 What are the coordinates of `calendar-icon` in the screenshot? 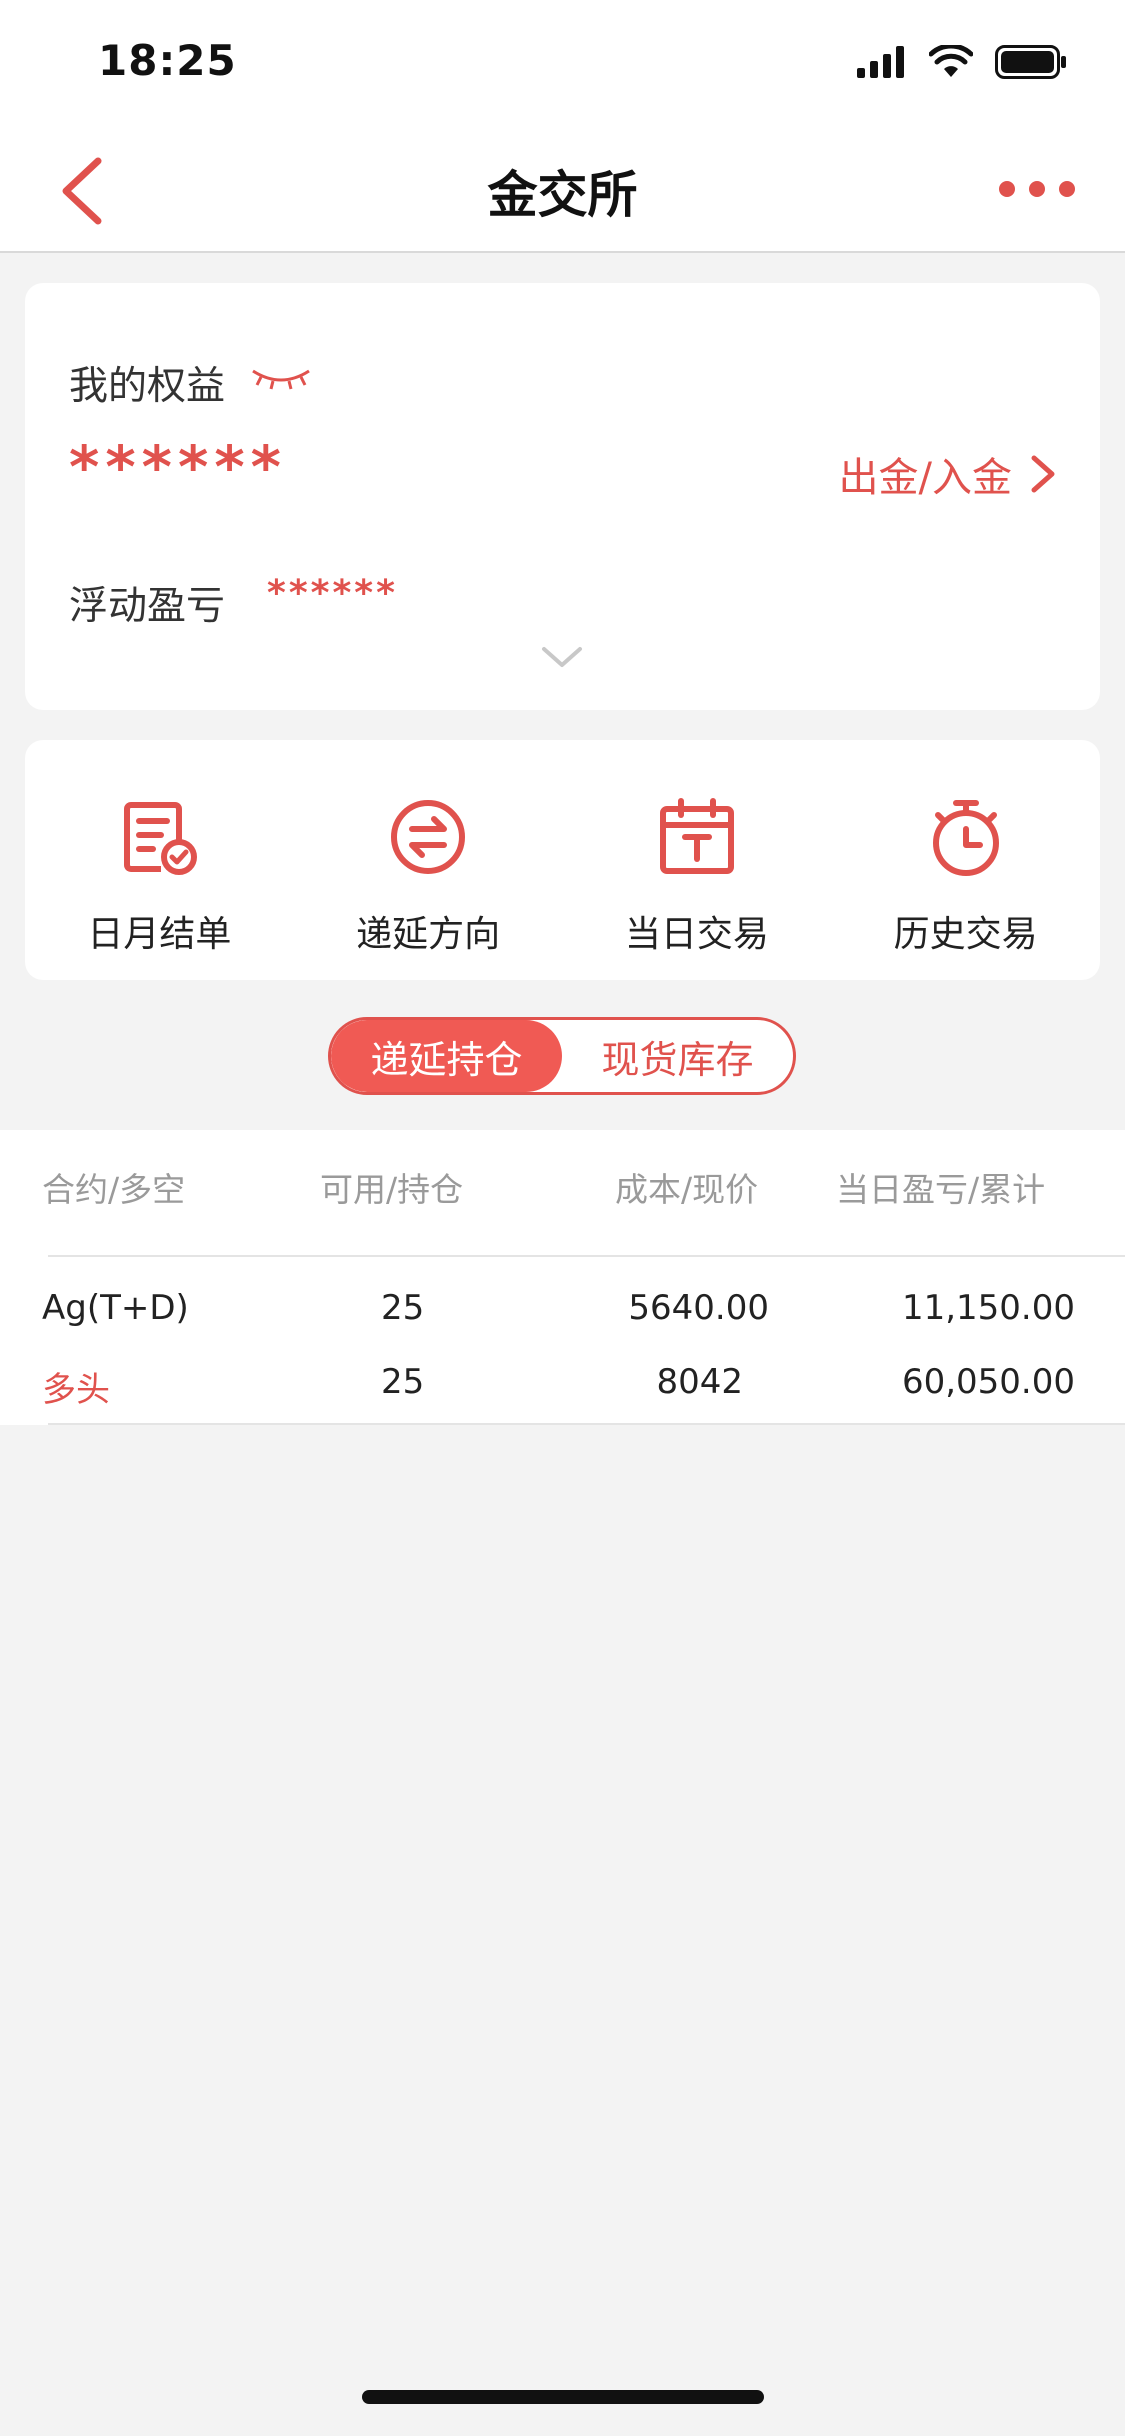 It's located at (696, 836).